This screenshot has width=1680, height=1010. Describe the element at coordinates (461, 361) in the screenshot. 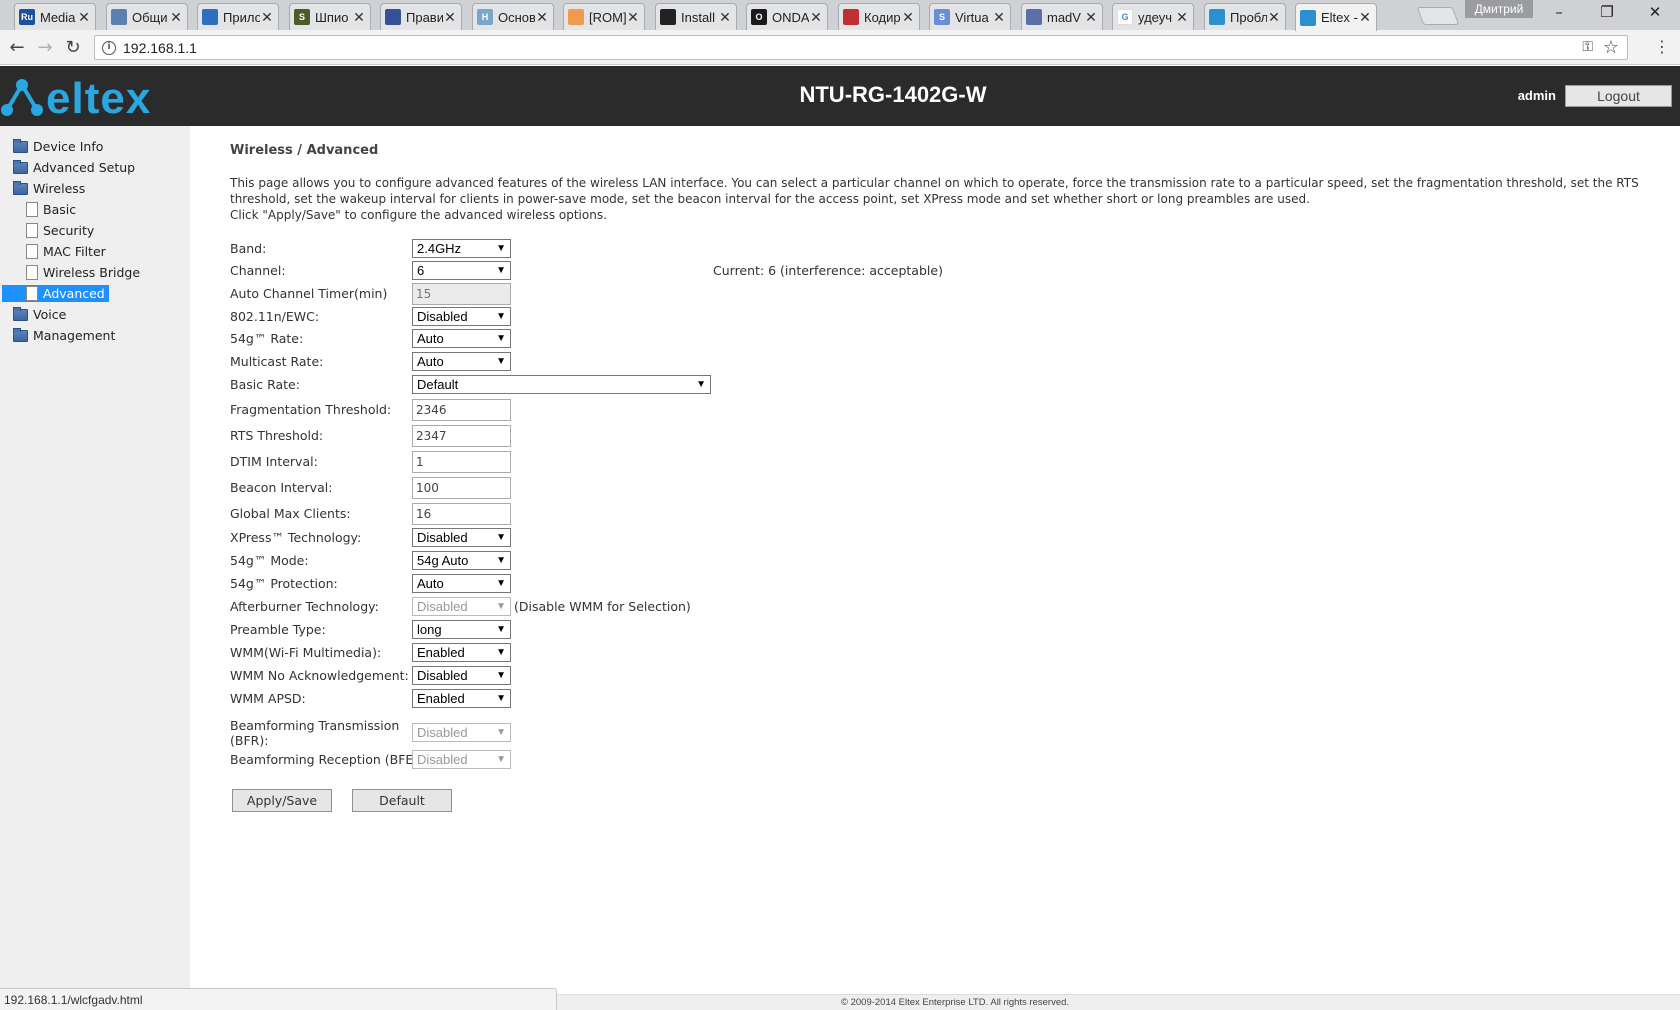

I see `multicast-rate-select: Auto ▼` at that location.